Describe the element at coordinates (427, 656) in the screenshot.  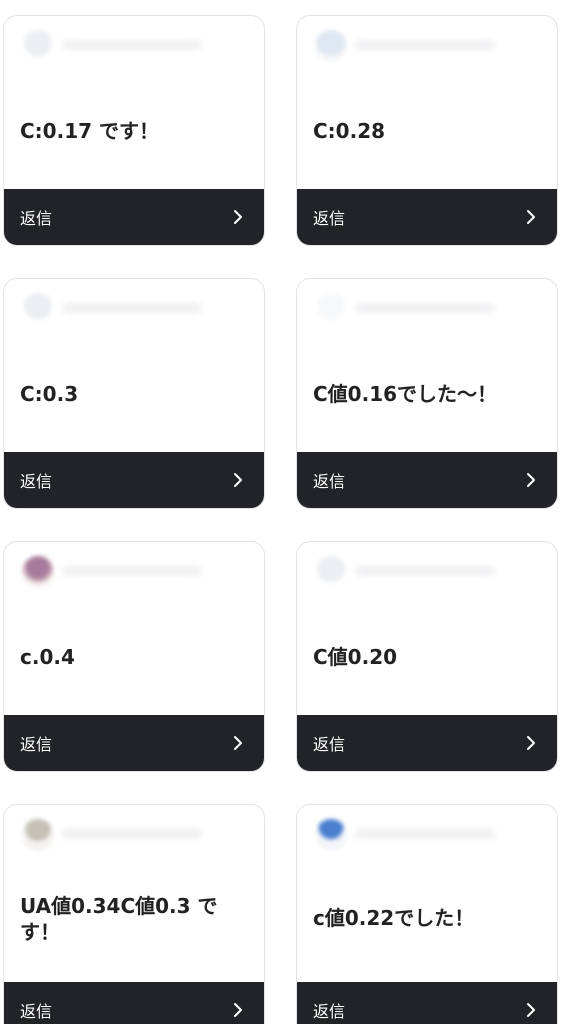
I see `comment-card: C値0.20 返信` at that location.